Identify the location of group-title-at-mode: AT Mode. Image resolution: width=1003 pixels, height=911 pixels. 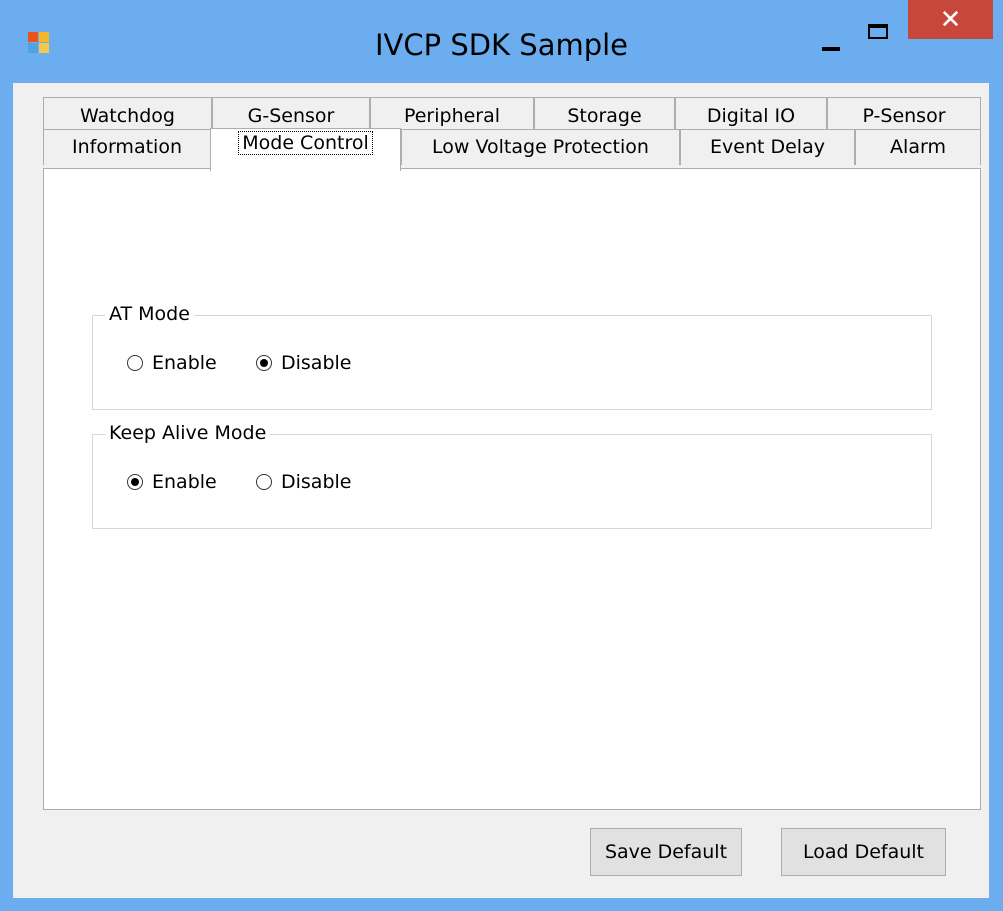
(149, 314).